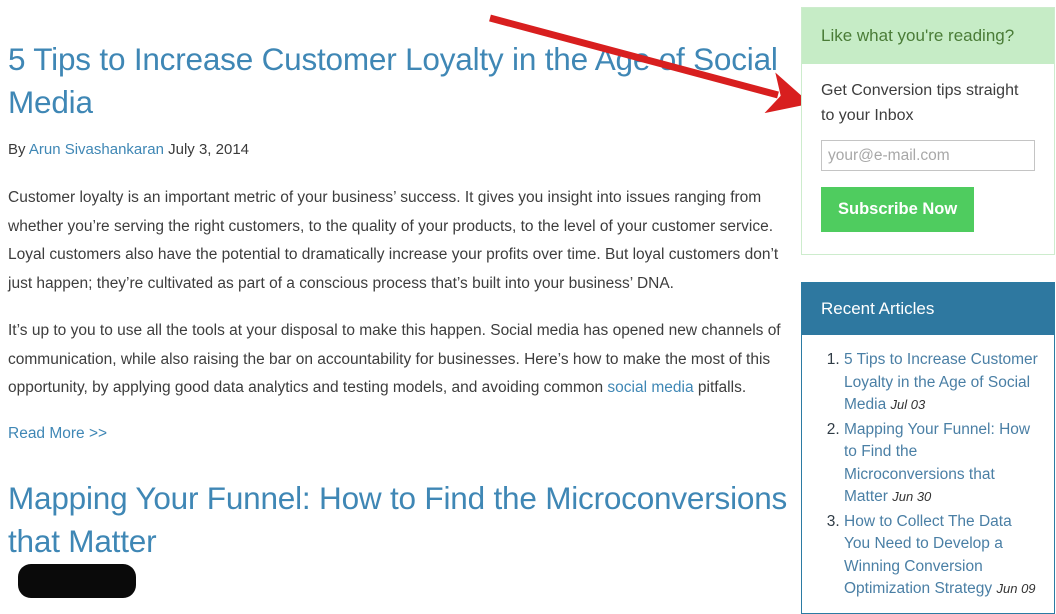  What do you see at coordinates (898, 209) in the screenshot?
I see `subscribe-button: Subscribe Now` at bounding box center [898, 209].